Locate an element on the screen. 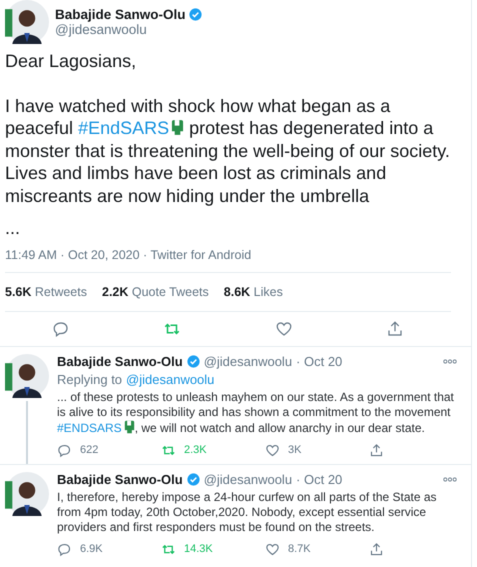 The image size is (477, 567). like-count: 3K is located at coordinates (295, 450).